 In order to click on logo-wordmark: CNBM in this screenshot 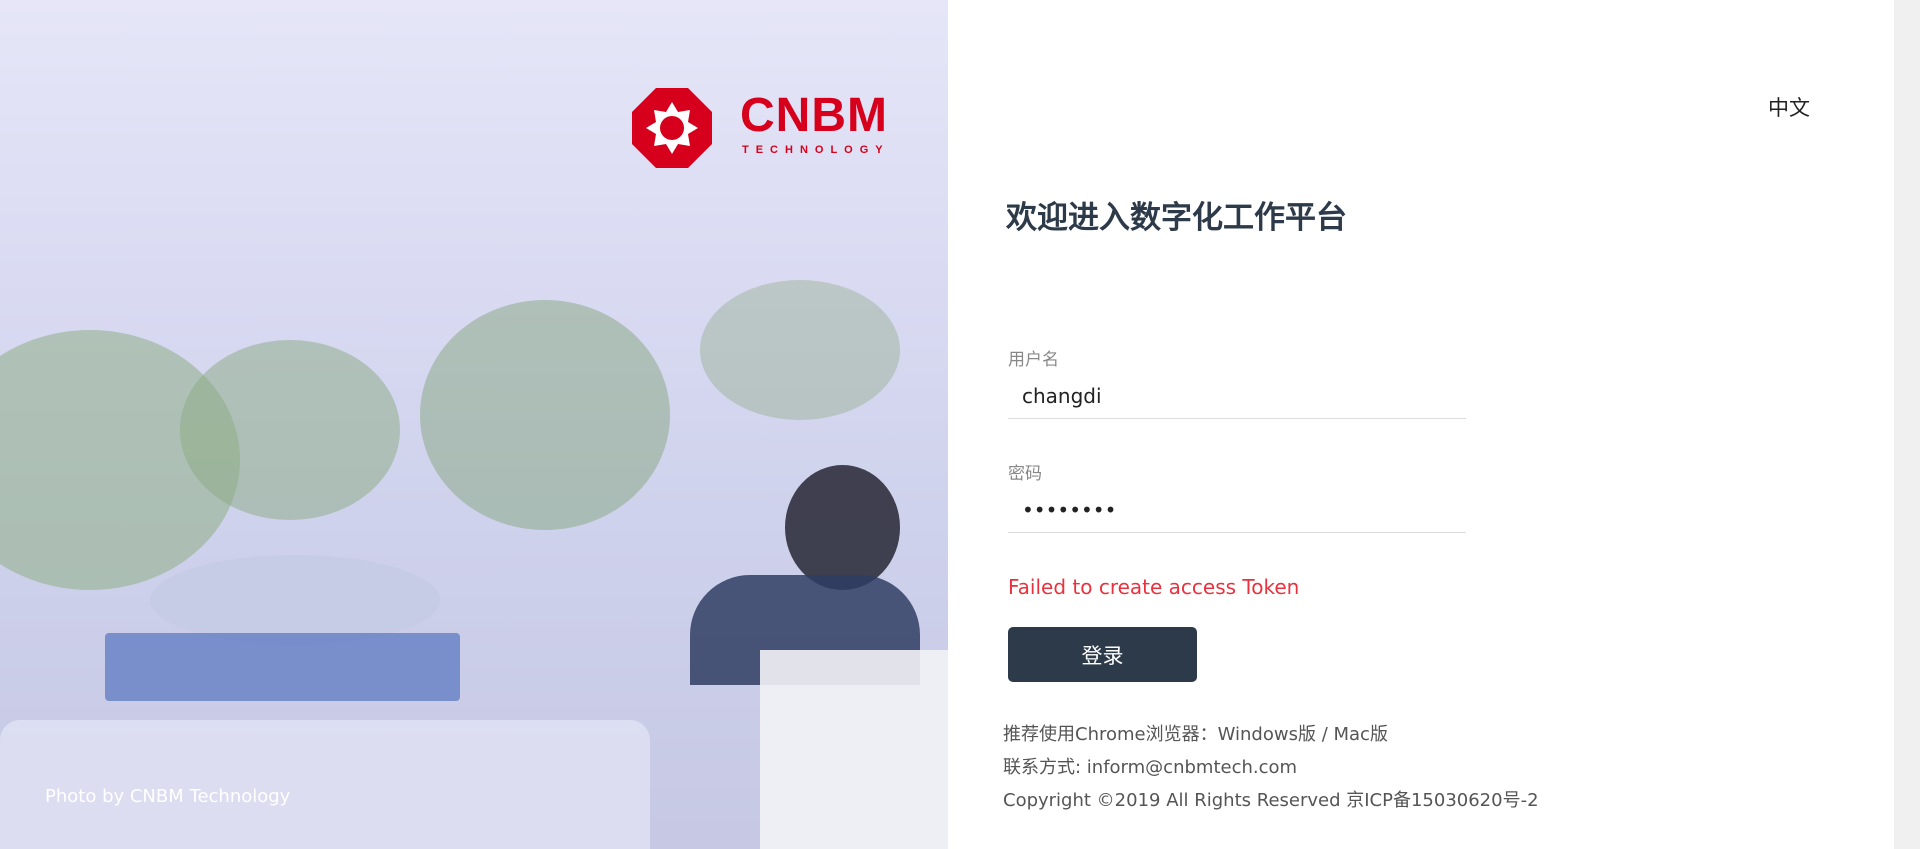, I will do `click(814, 115)`.